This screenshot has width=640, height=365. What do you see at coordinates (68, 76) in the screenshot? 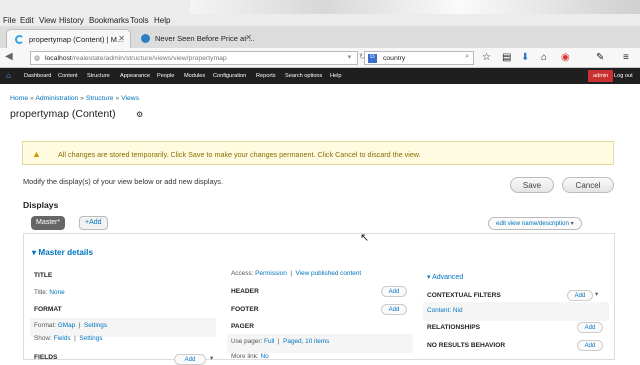
I see `admin-menu-content: Content` at bounding box center [68, 76].